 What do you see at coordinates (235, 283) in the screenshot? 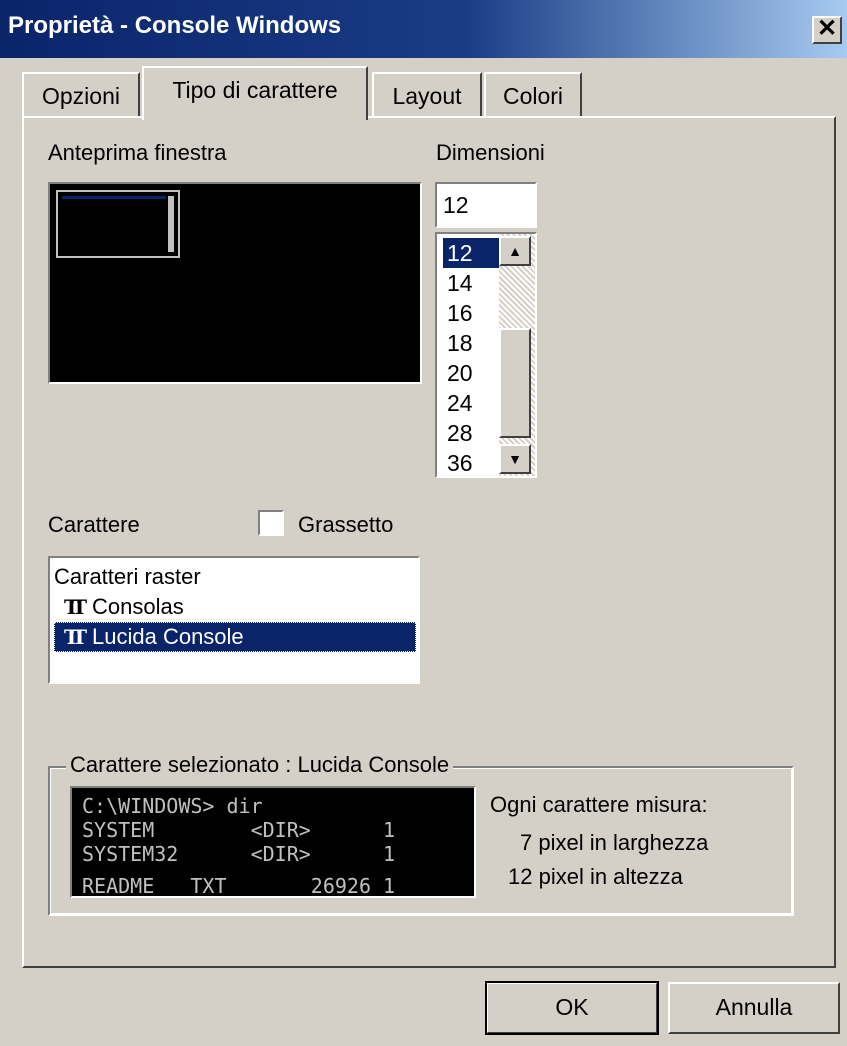
I see `window-preview` at bounding box center [235, 283].